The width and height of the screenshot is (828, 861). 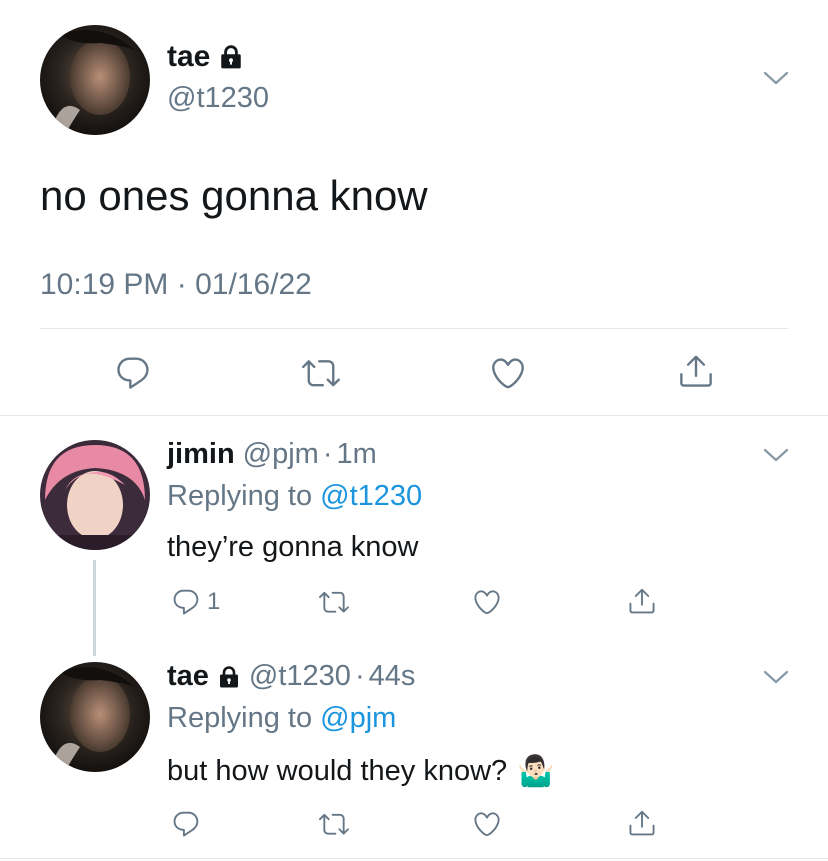 I want to click on tweet-text: but how would they know?, so click(x=337, y=771).